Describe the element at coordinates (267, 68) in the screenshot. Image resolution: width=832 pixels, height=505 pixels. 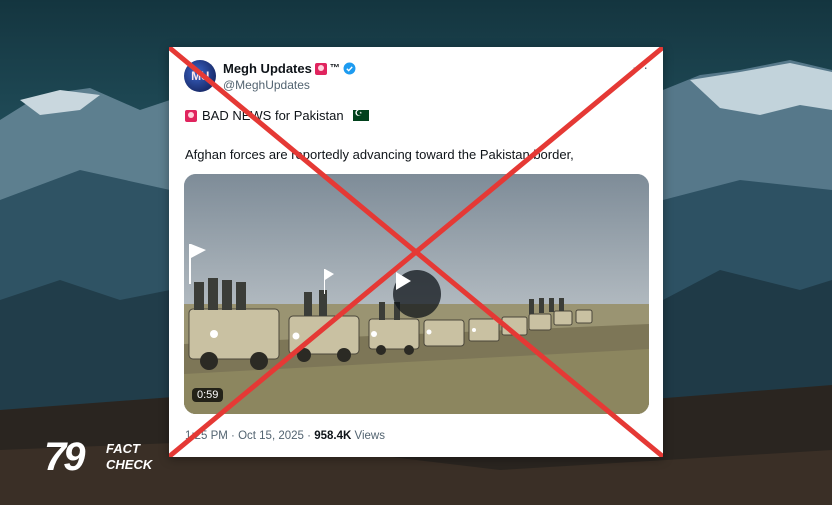
I see `display-name-text: Megh Updates` at that location.